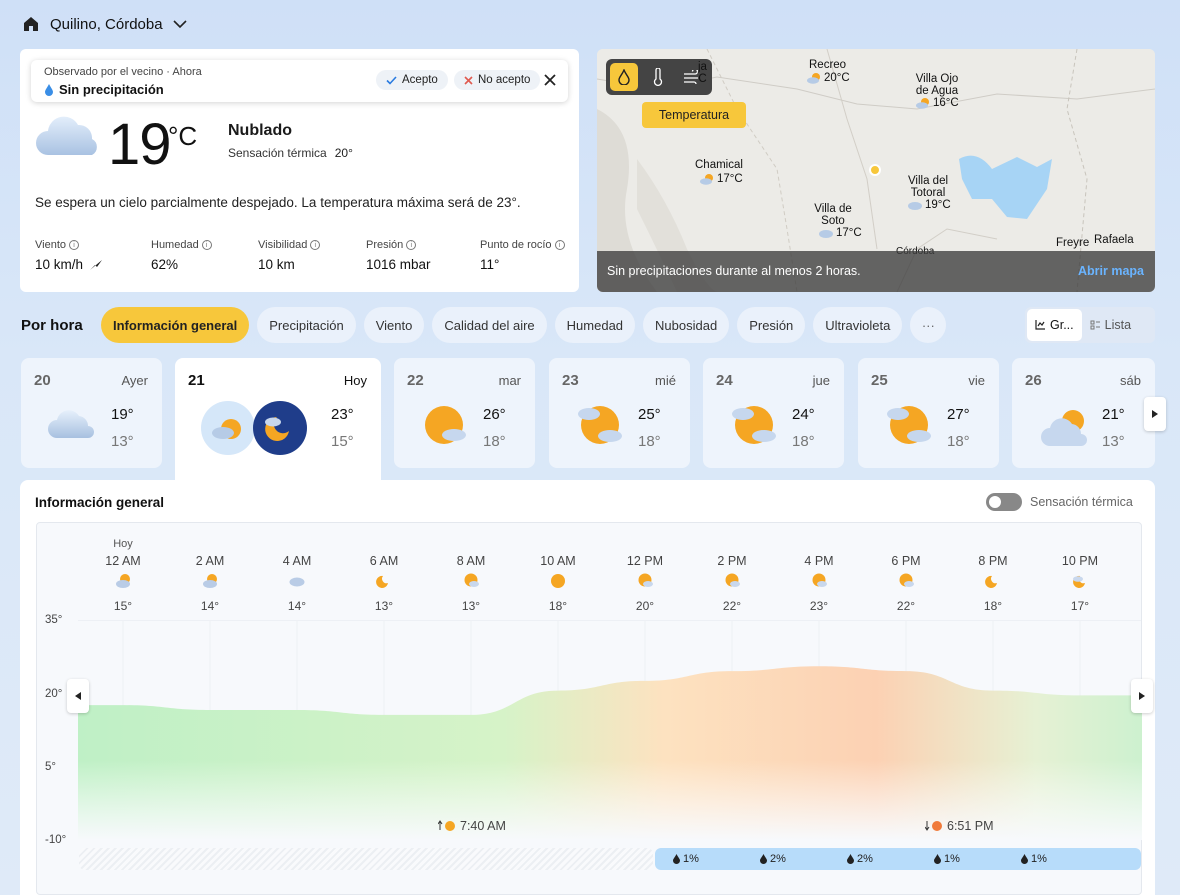  I want to click on map-place-freyre: Freyre, so click(1073, 243).